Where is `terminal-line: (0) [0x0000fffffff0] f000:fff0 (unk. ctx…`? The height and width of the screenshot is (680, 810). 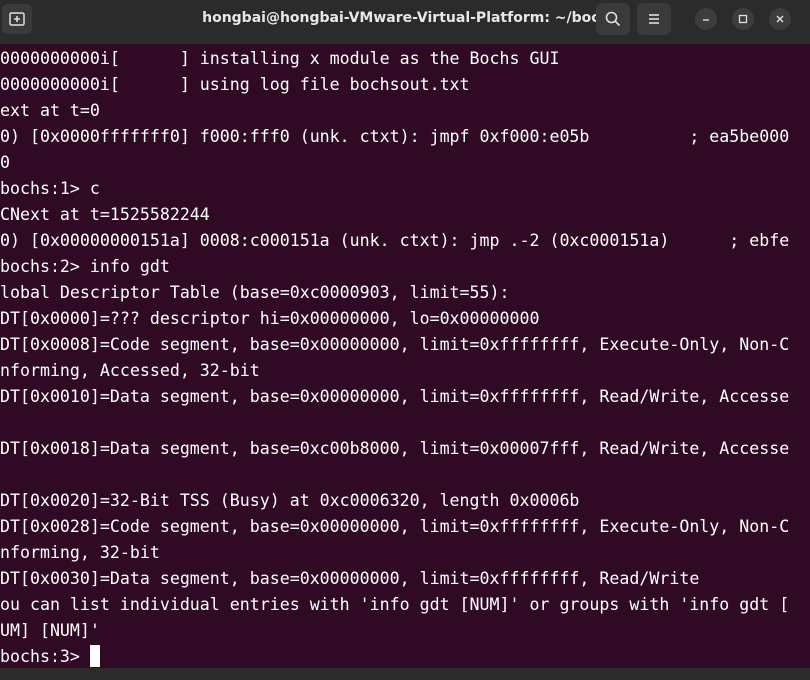
terminal-line: (0) [0x0000fffffff0] f000:fff0 (unk. ctx… is located at coordinates (395, 136).